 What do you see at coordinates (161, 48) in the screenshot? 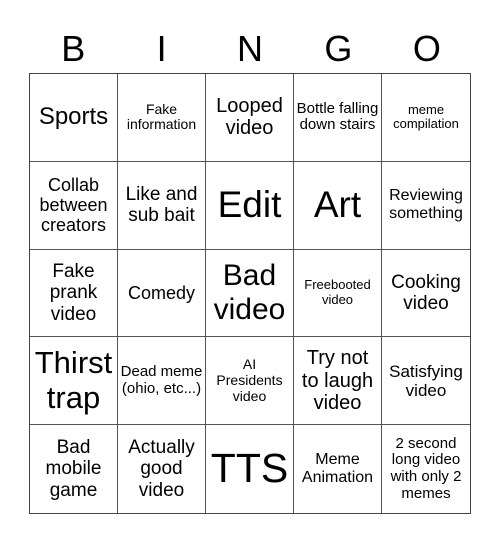
I see `header-letter-i: I` at bounding box center [161, 48].